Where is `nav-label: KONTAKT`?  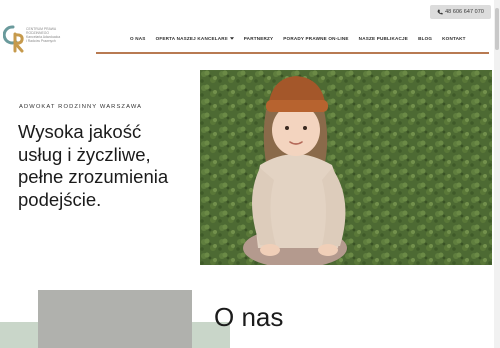 nav-label: KONTAKT is located at coordinates (454, 38).